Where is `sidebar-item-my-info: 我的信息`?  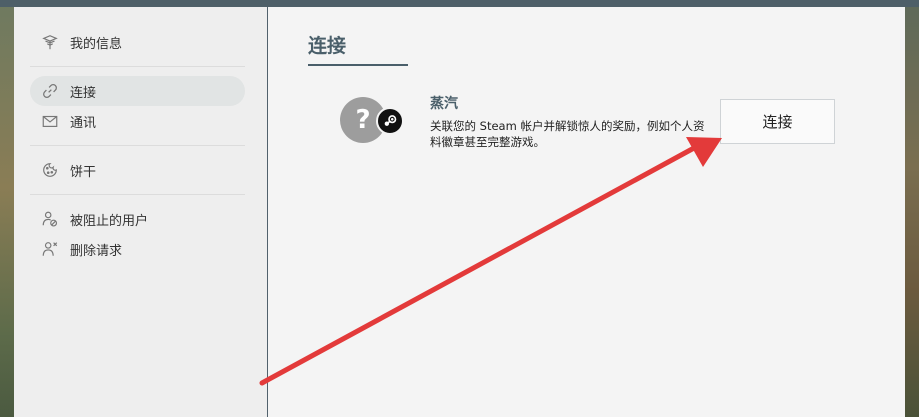 sidebar-item-my-info: 我的信息 is located at coordinates (137, 42).